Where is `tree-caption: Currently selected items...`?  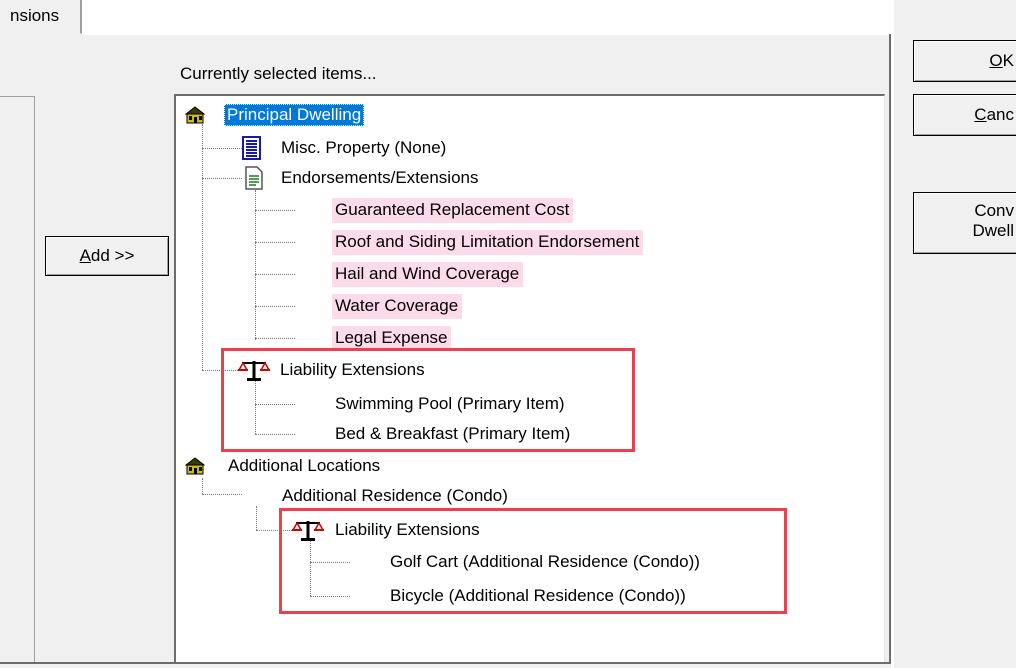
tree-caption: Currently selected items... is located at coordinates (278, 73).